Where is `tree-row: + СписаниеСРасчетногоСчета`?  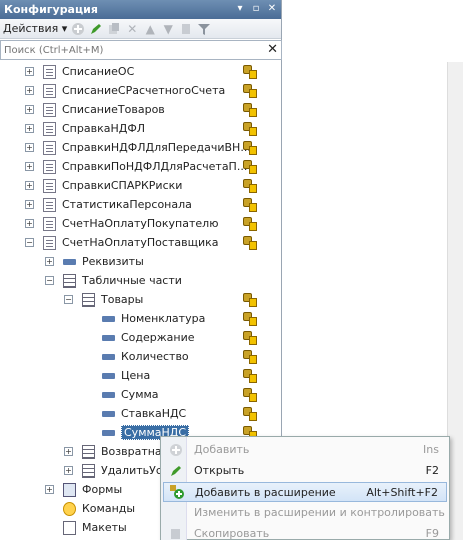 tree-row: + СписаниеСРасчетногоСчета is located at coordinates (133, 90).